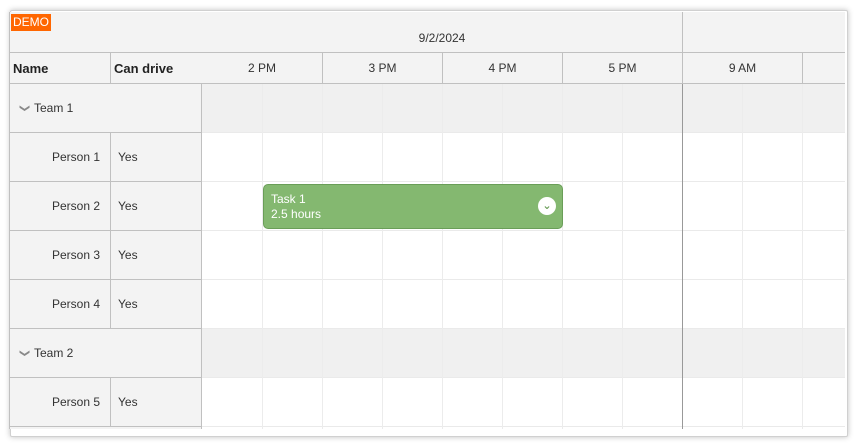 The width and height of the screenshot is (860, 445). Describe the element at coordinates (743, 68) in the screenshot. I see `hour-header: 9 AM` at that location.